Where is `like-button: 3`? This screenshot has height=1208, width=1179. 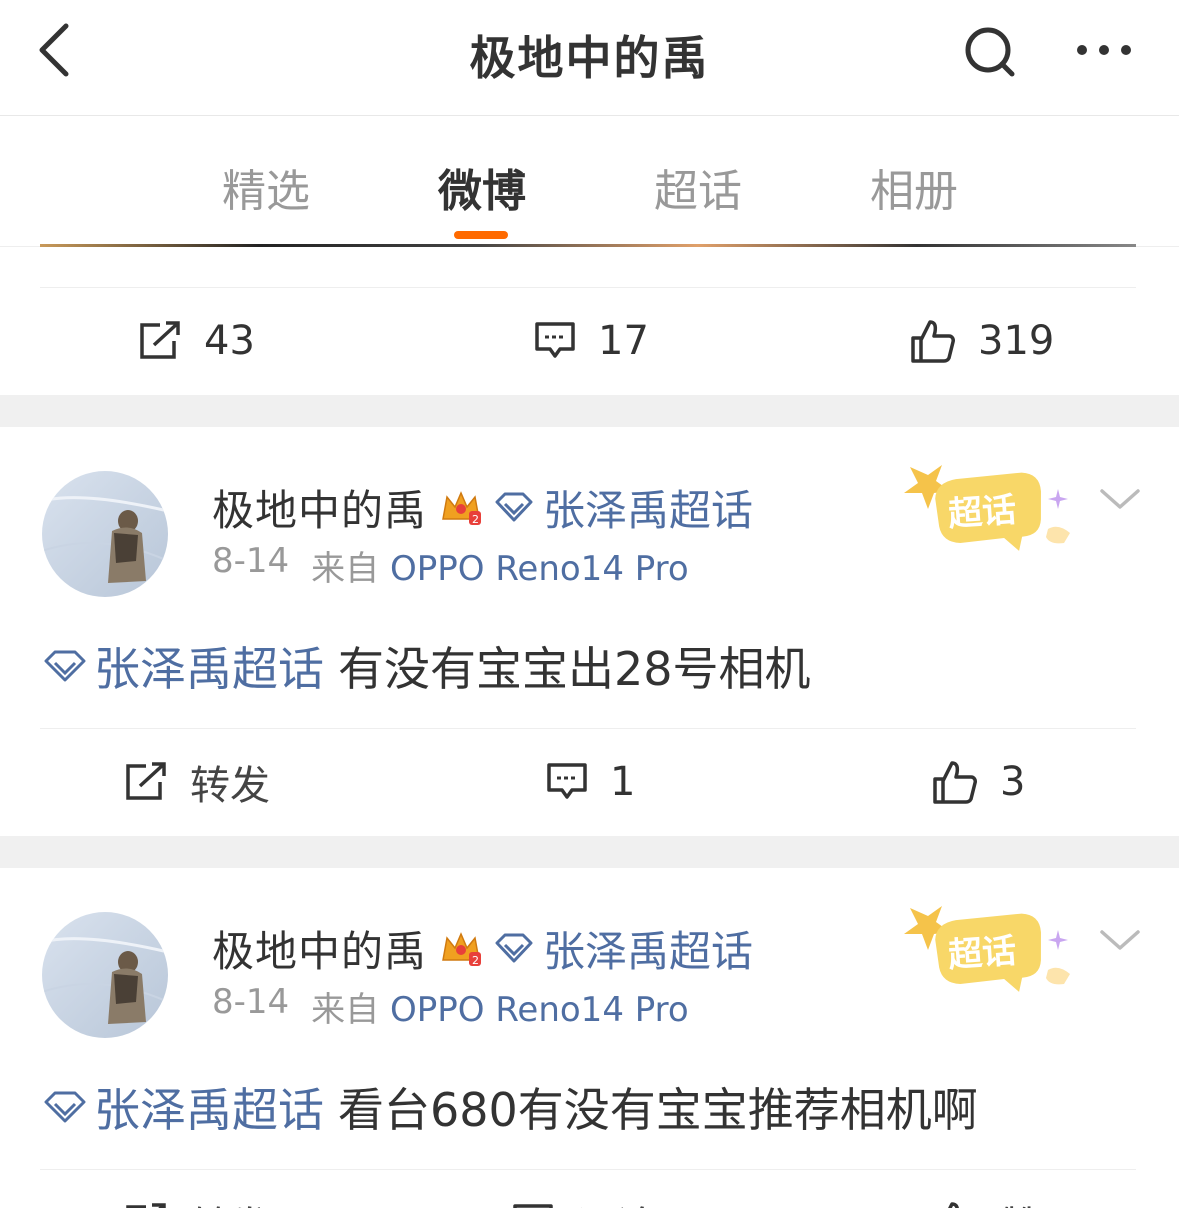 like-button: 3 is located at coordinates (978, 782).